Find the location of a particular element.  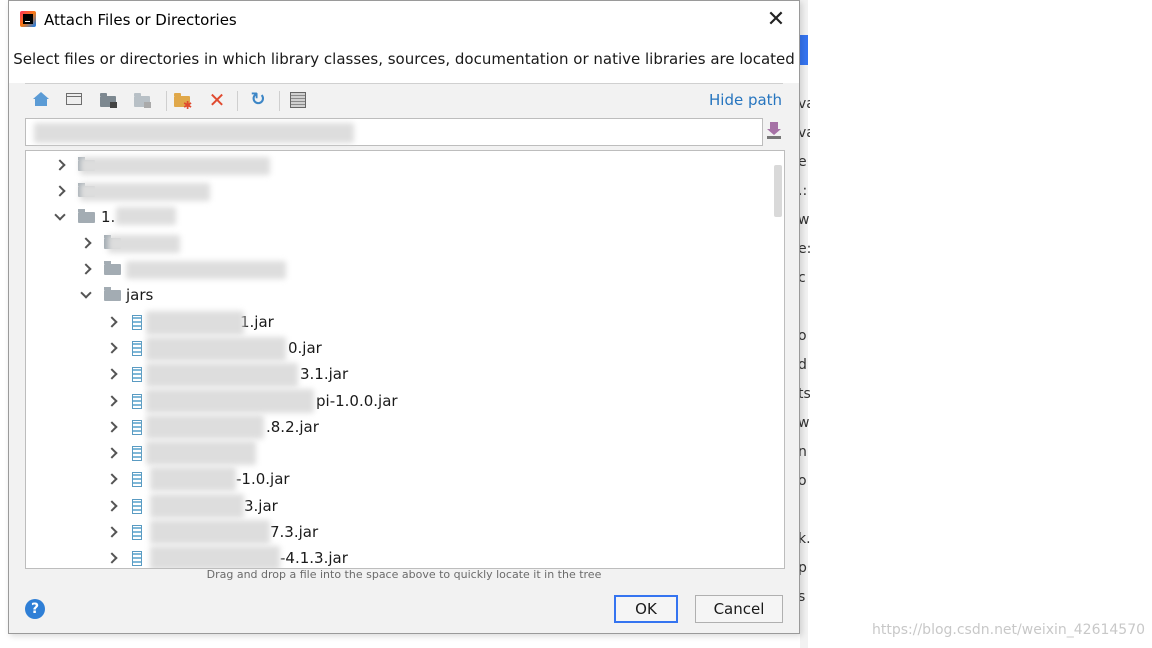

show-hidden-icon is located at coordinates (299, 100).